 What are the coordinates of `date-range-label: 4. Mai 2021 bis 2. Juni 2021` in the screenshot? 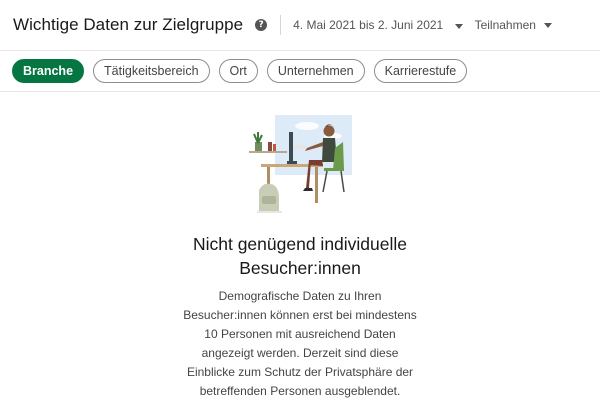 It's located at (368, 25).